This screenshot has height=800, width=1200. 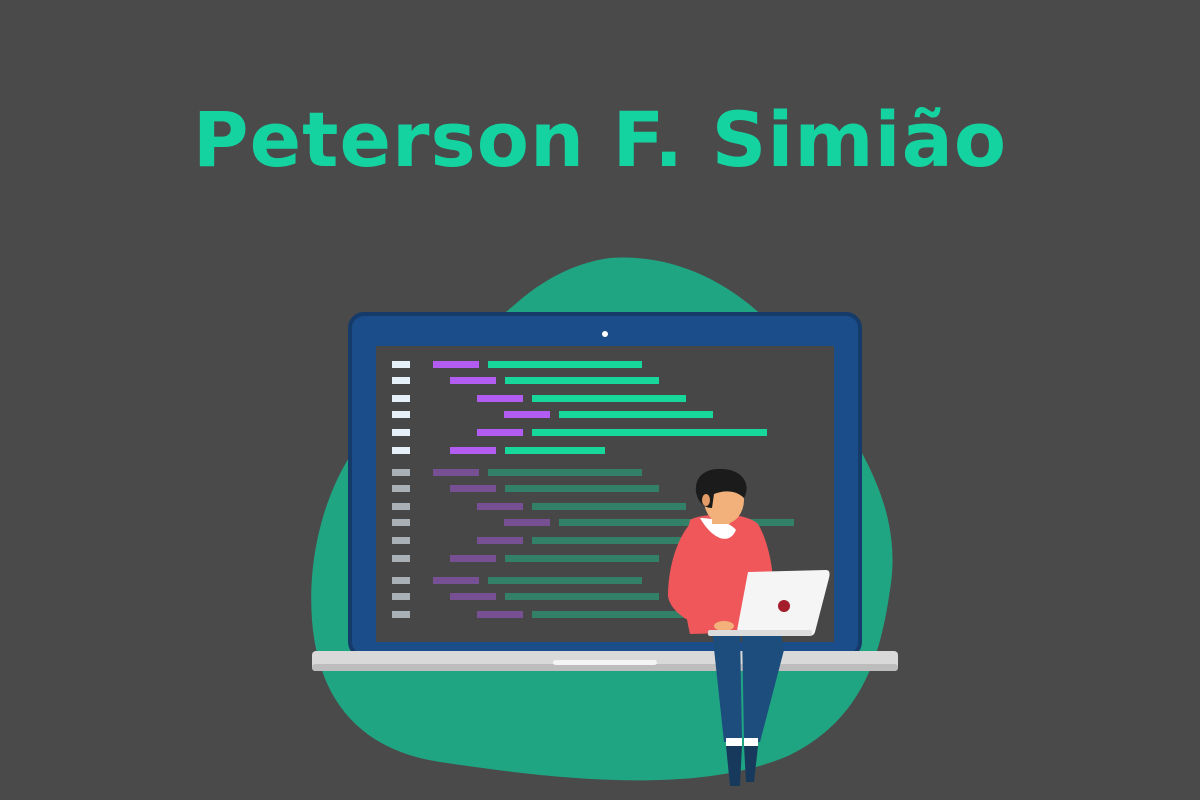 I want to click on trackpad-notch, so click(x=605, y=662).